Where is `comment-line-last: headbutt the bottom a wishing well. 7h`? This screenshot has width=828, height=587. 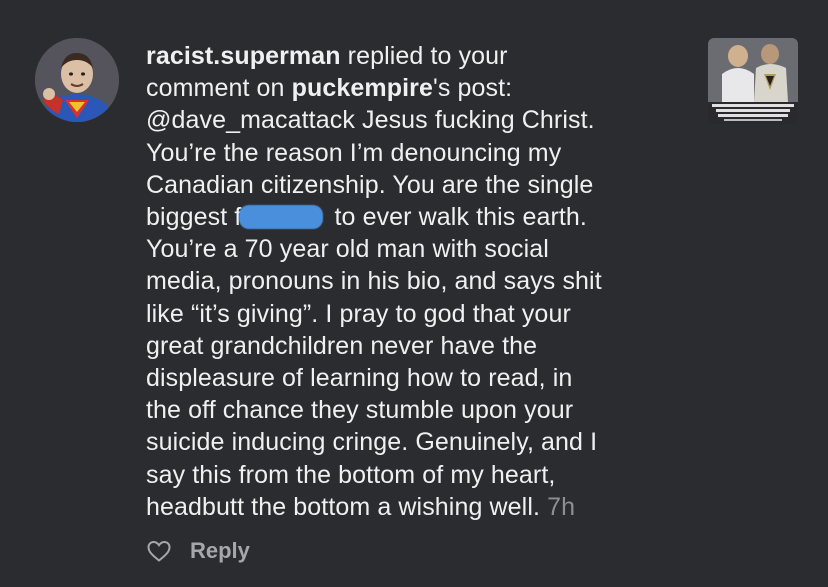 comment-line-last: headbutt the bottom a wishing well. 7h is located at coordinates (426, 507).